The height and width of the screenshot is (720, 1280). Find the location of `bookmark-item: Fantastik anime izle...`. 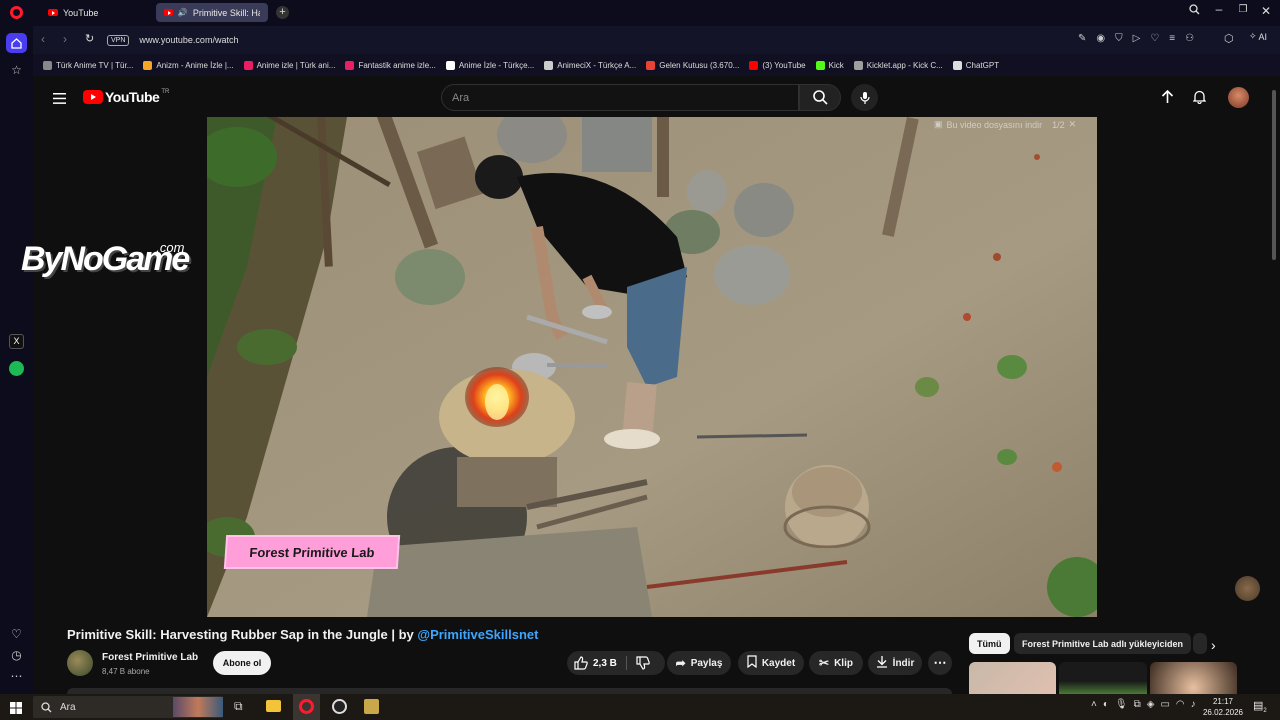

bookmark-item: Fantastik anime izle... is located at coordinates (390, 65).